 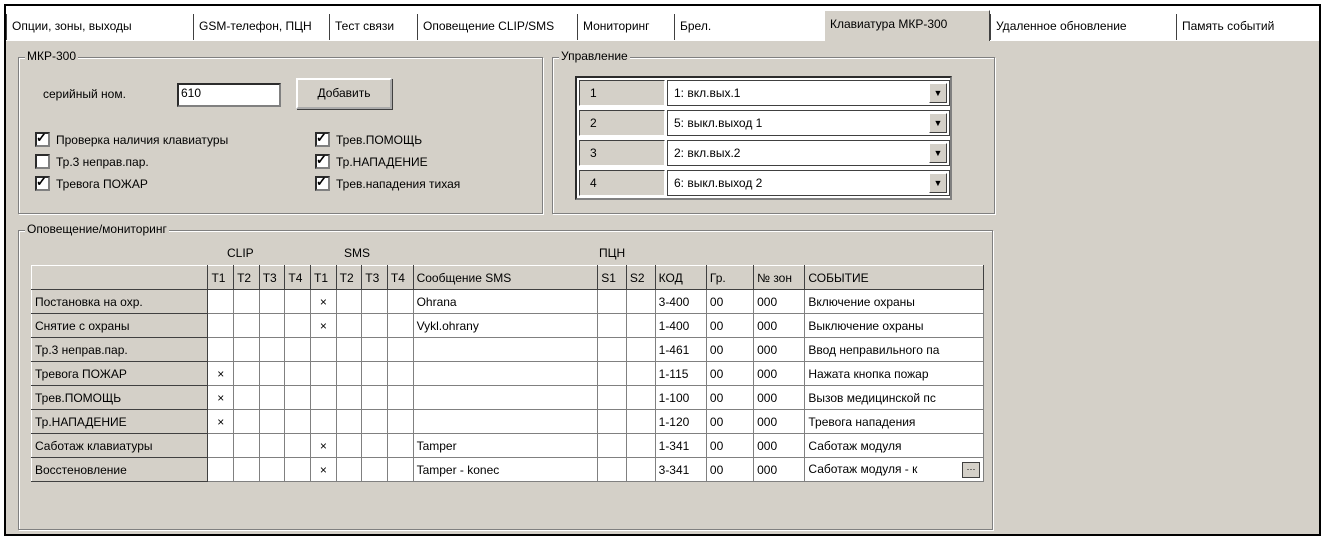 I want to click on code-cell: 1-461, so click(x=680, y=349).